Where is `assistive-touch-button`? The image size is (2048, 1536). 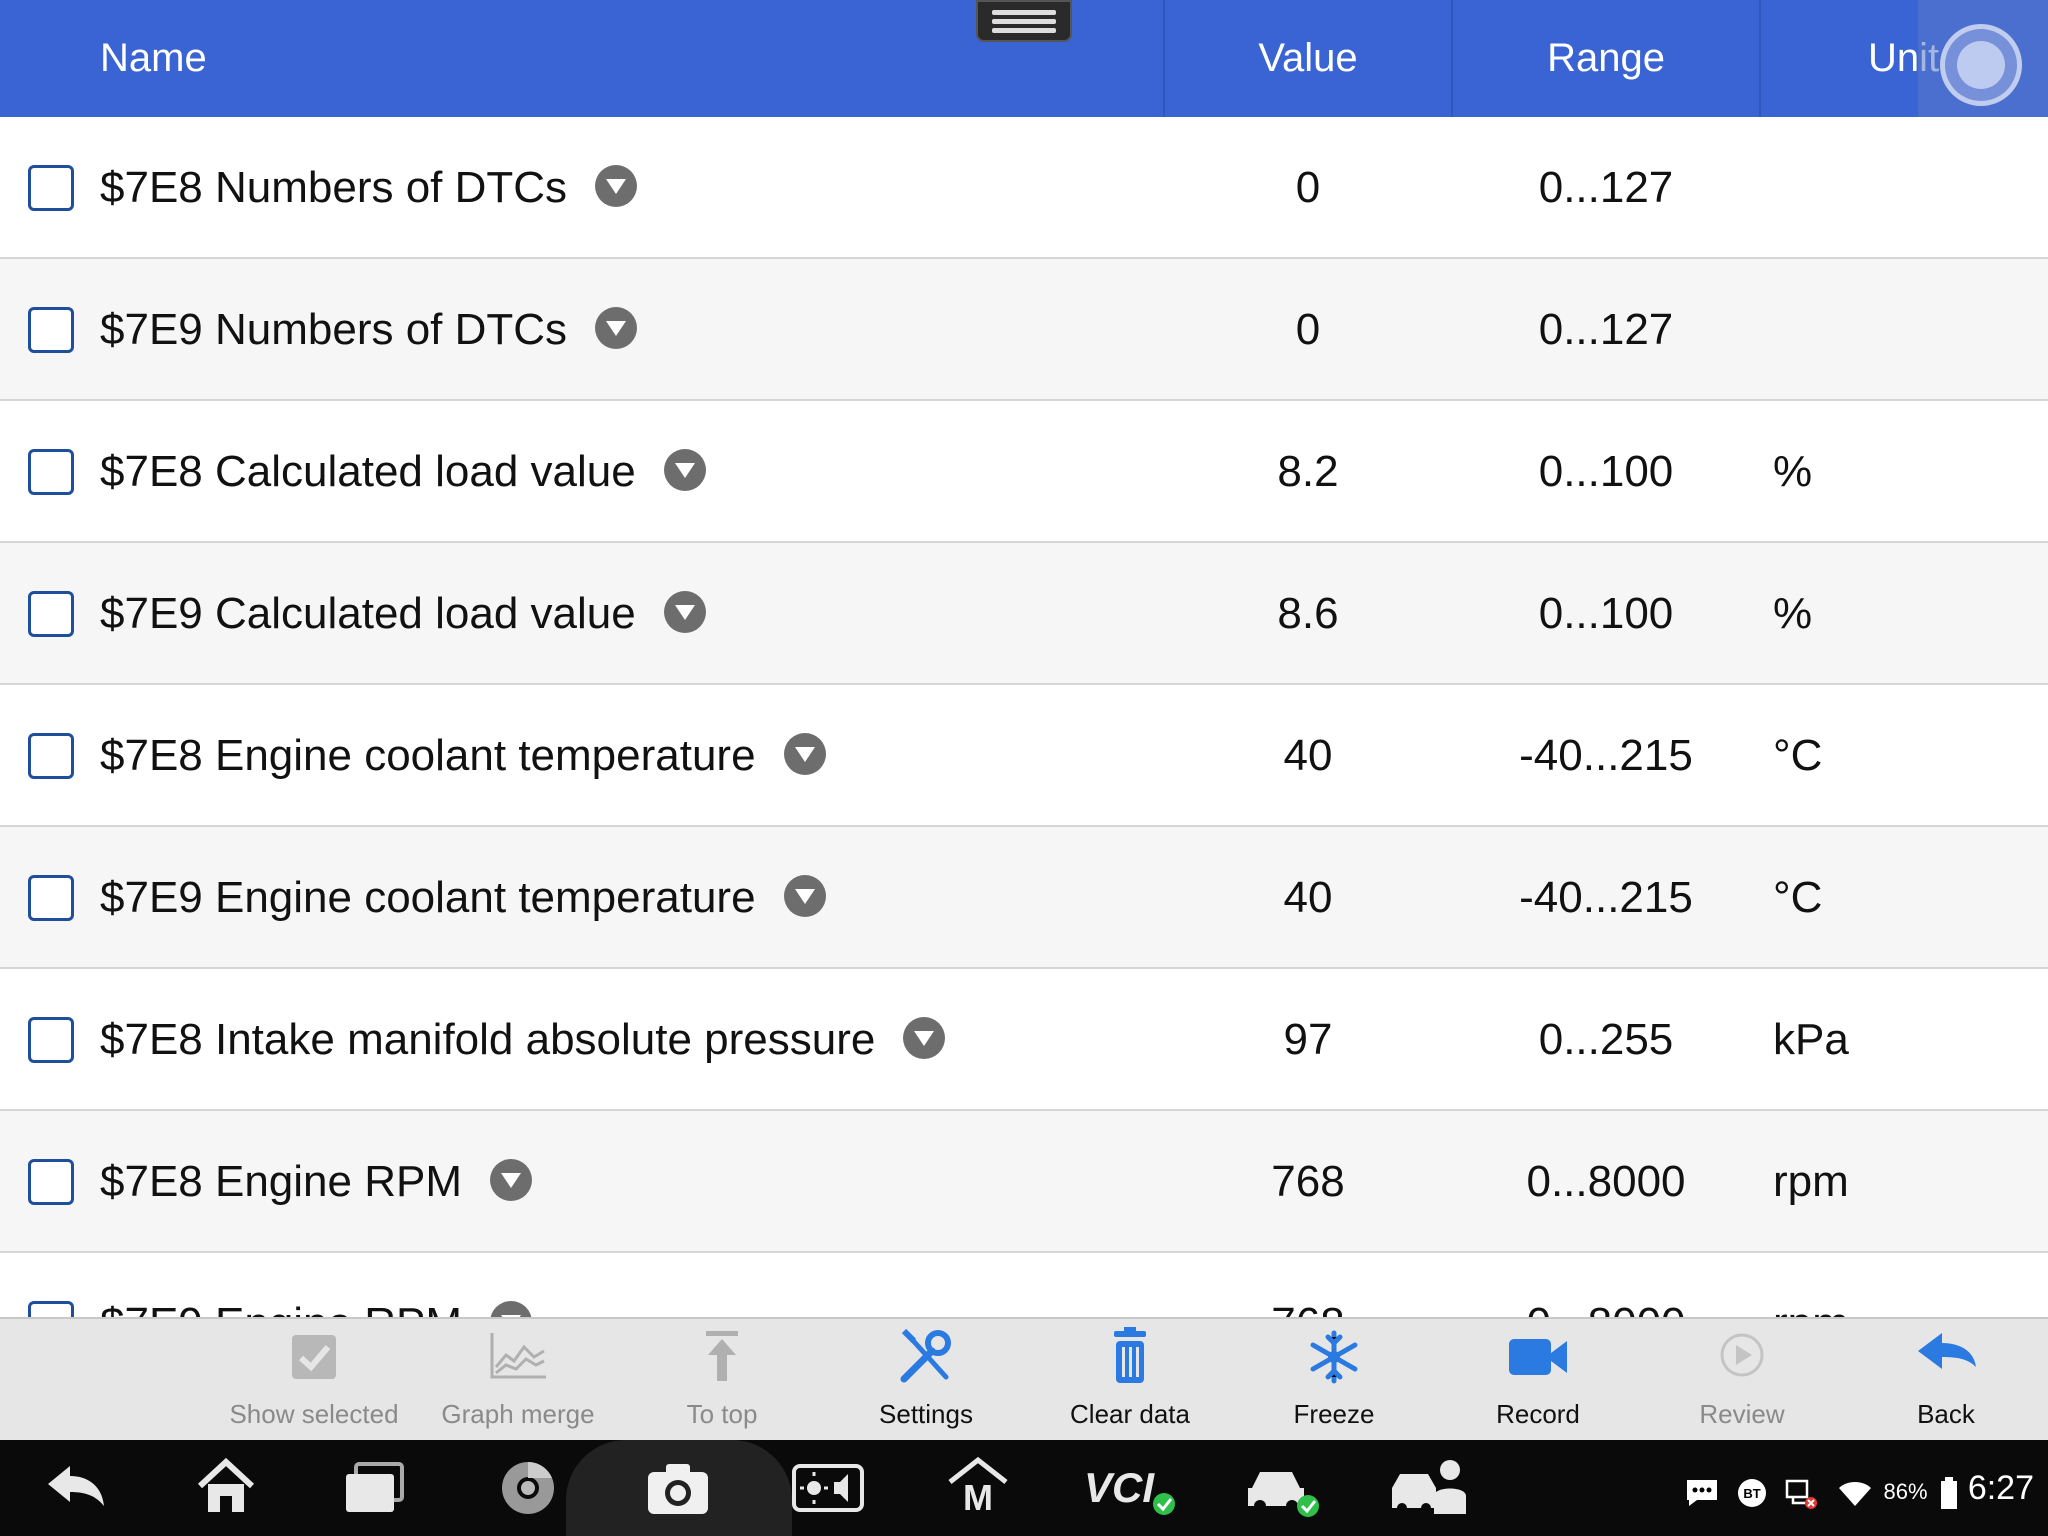
assistive-touch-button is located at coordinates (1983, 64).